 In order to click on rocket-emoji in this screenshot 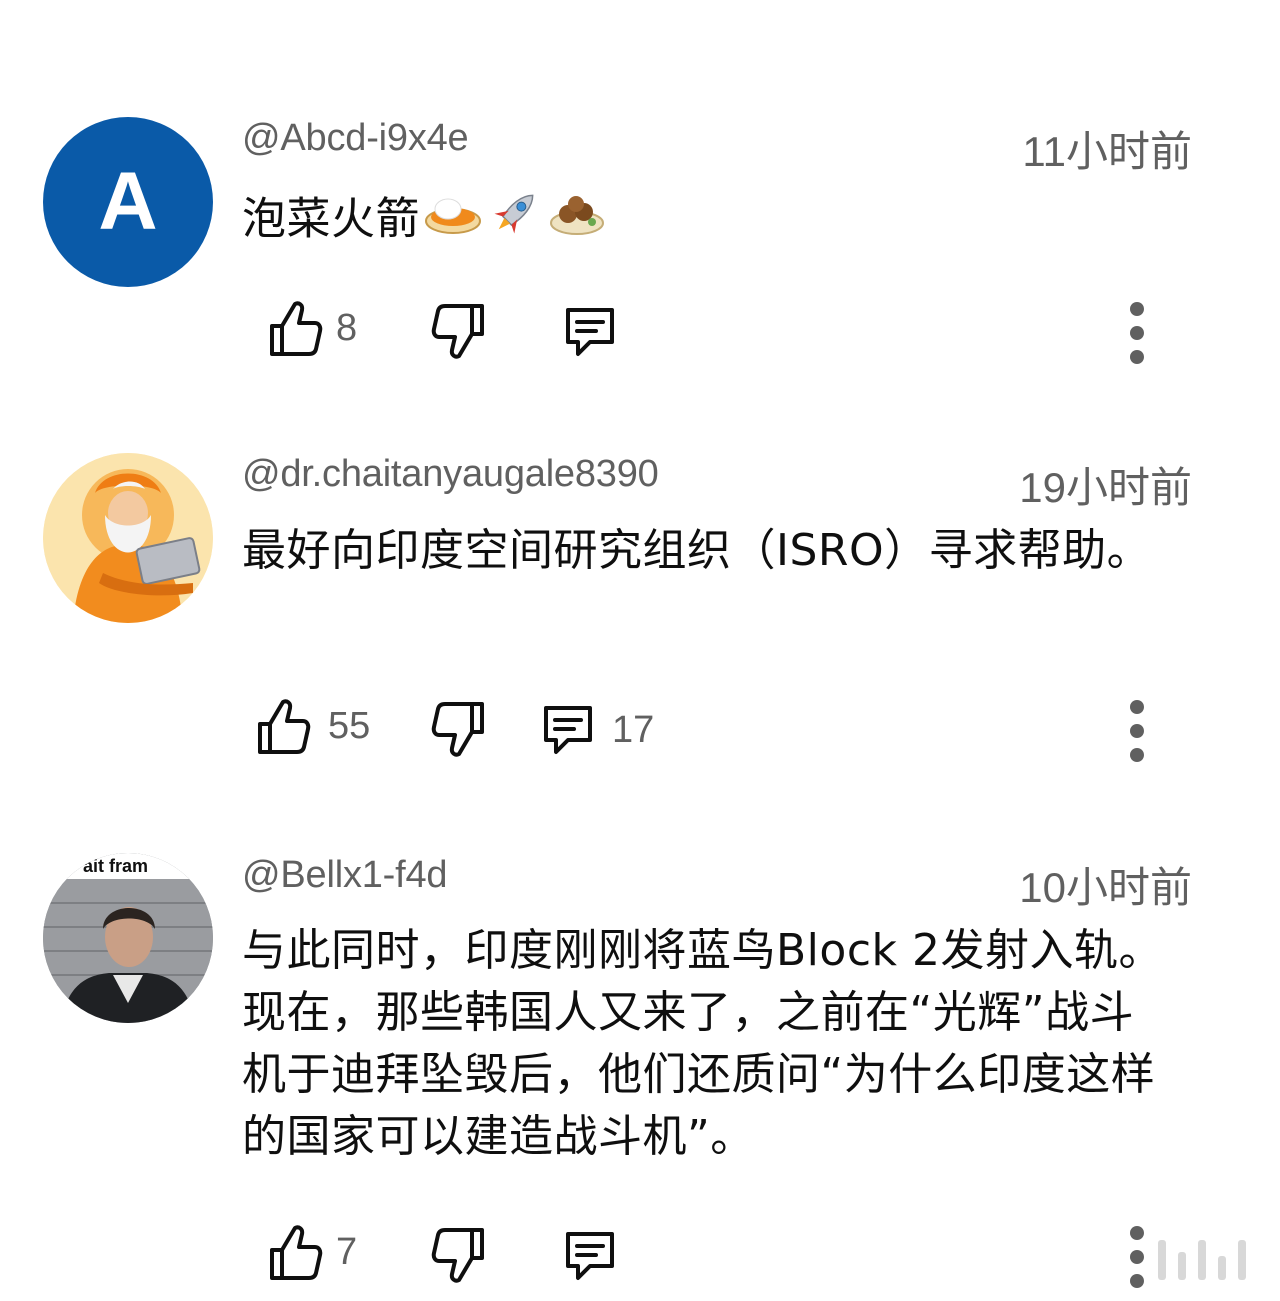, I will do `click(515, 221)`.